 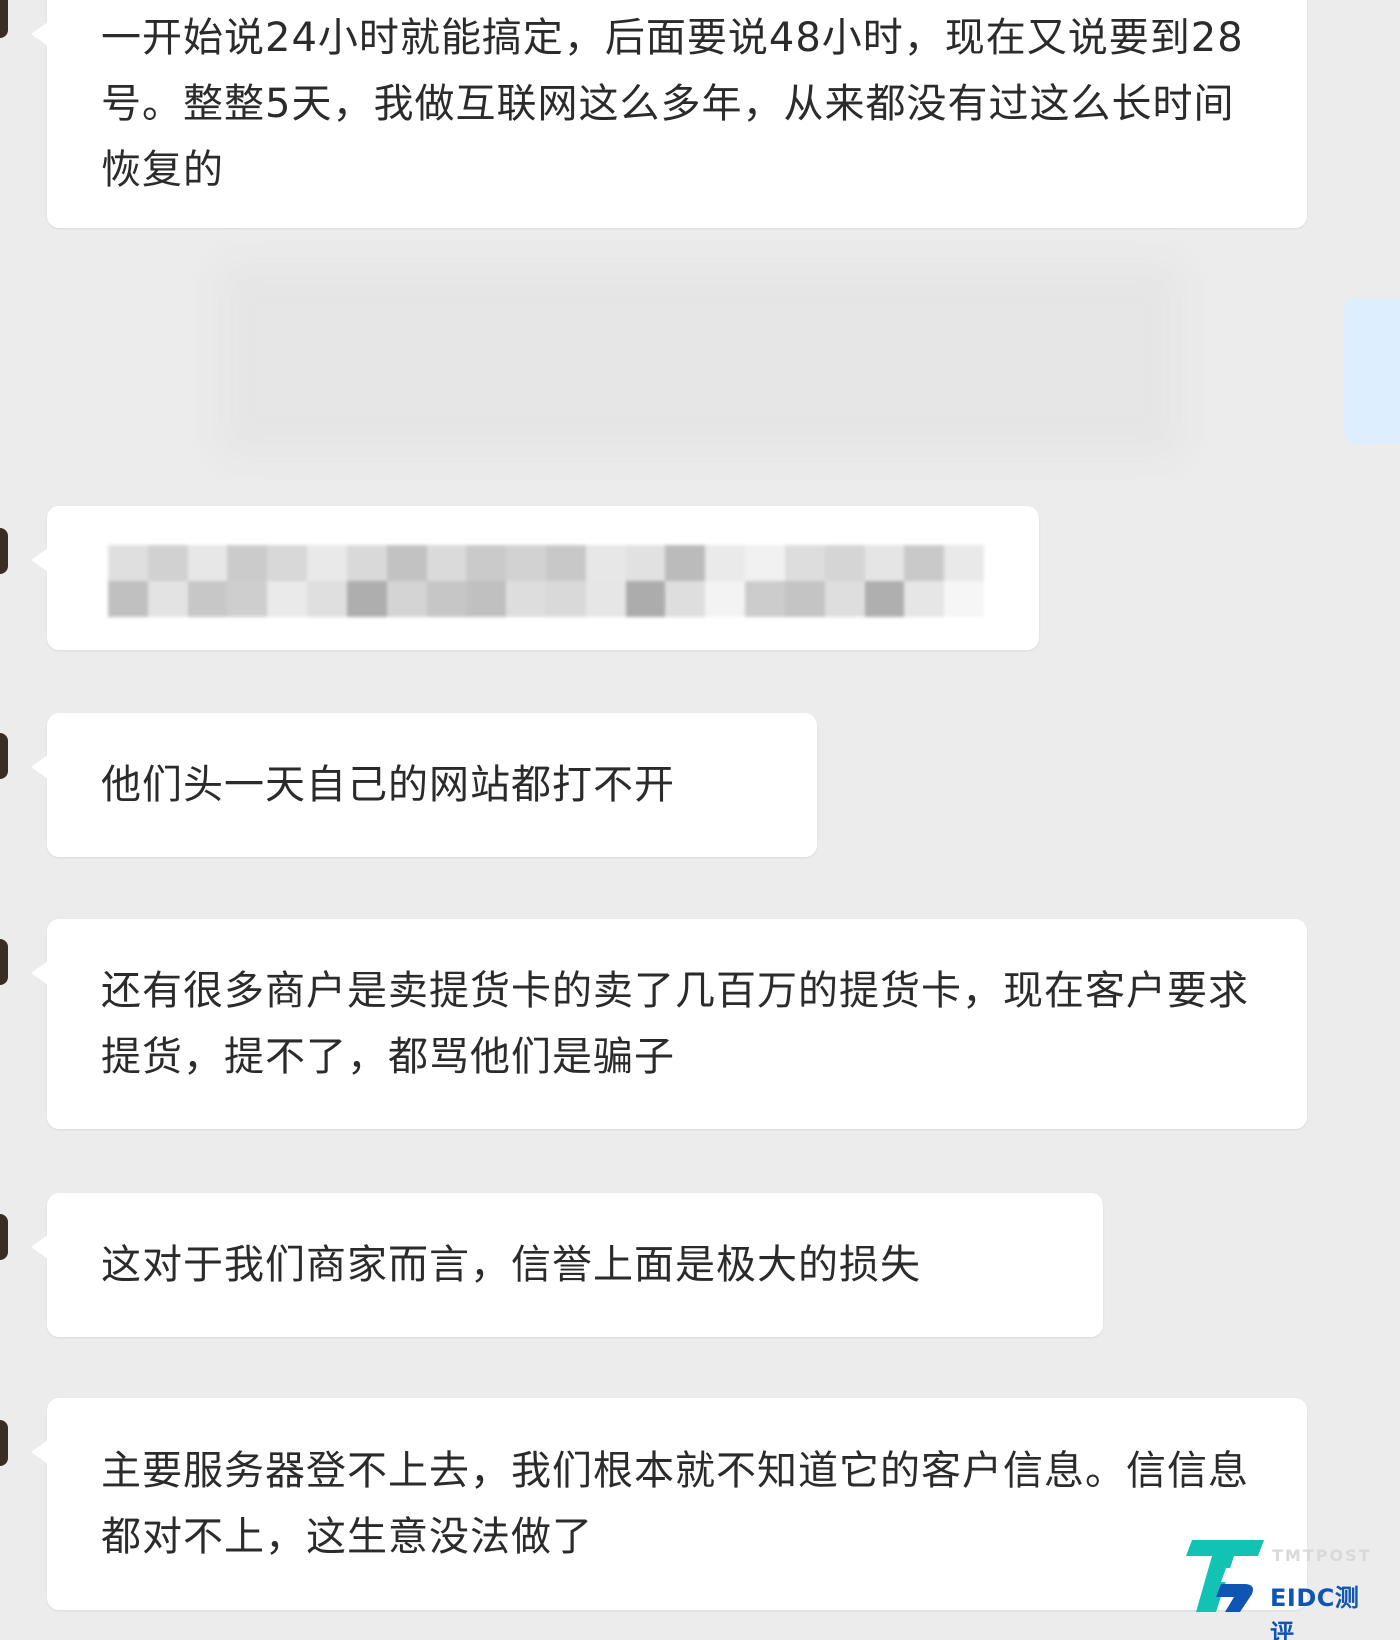 I want to click on tt-logo-icon, so click(x=1225, y=1576).